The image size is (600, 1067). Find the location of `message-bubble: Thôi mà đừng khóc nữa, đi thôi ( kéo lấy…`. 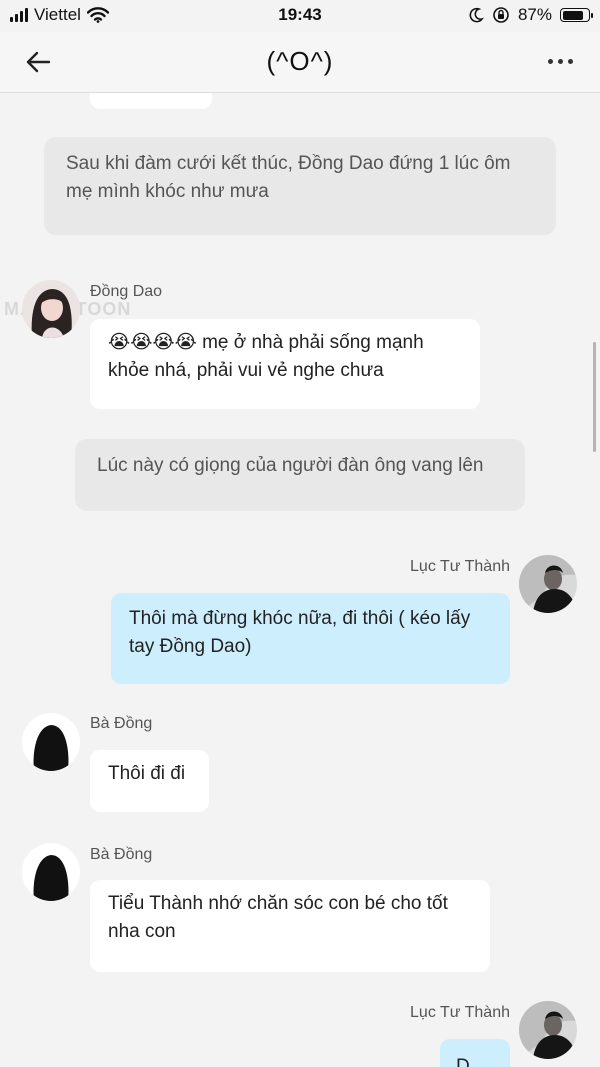

message-bubble: Thôi mà đừng khóc nữa, đi thôi ( kéo lấy… is located at coordinates (310, 638).